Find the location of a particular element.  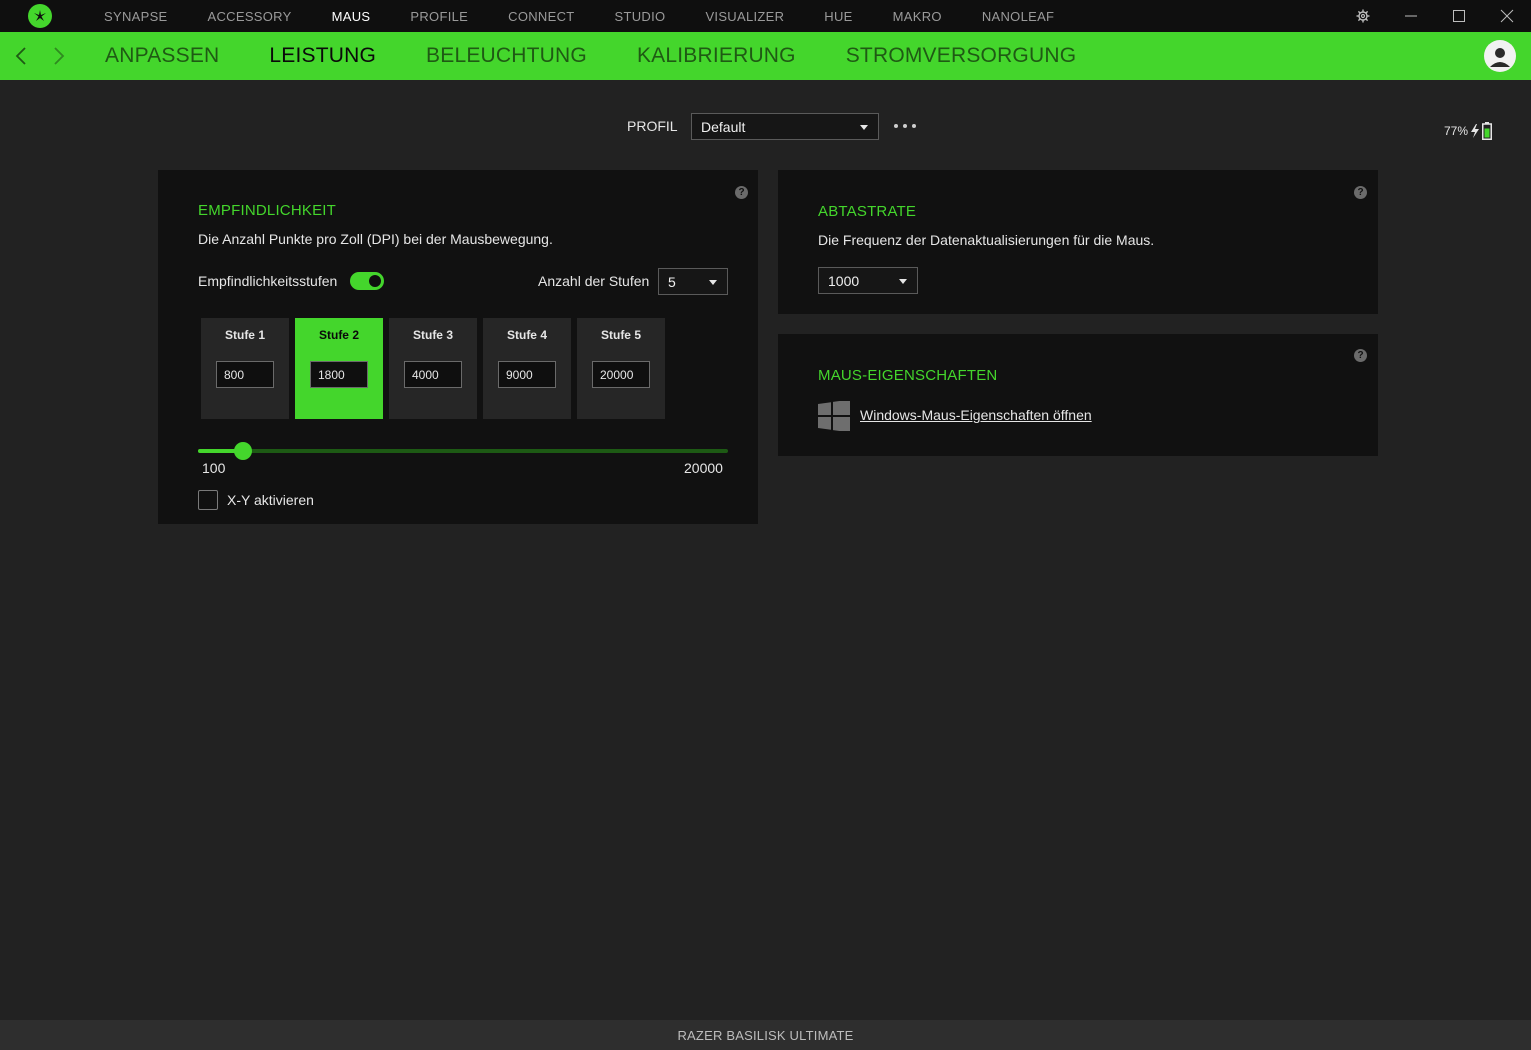

profile-label: PROFIL is located at coordinates (652, 126).